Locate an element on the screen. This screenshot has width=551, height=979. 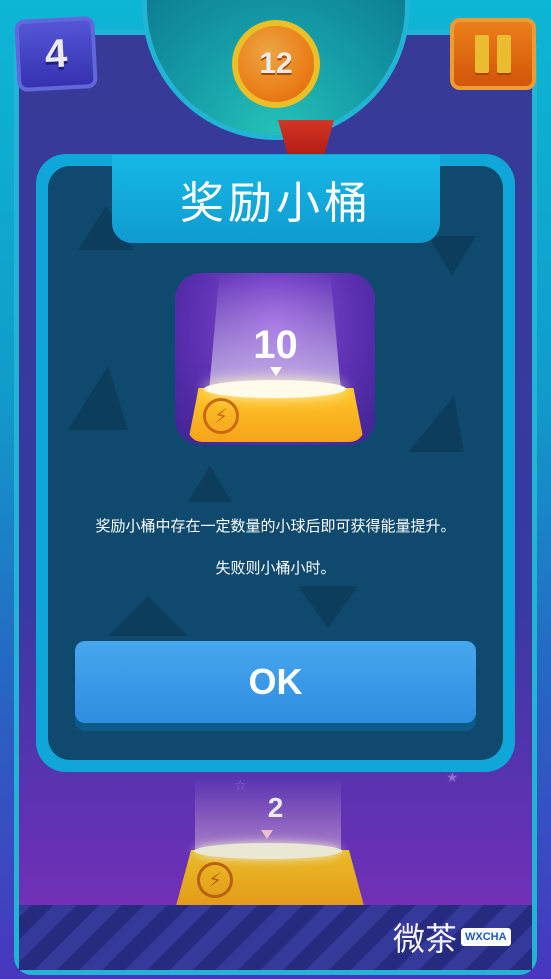
ok-button-label: OK is located at coordinates (275, 681).